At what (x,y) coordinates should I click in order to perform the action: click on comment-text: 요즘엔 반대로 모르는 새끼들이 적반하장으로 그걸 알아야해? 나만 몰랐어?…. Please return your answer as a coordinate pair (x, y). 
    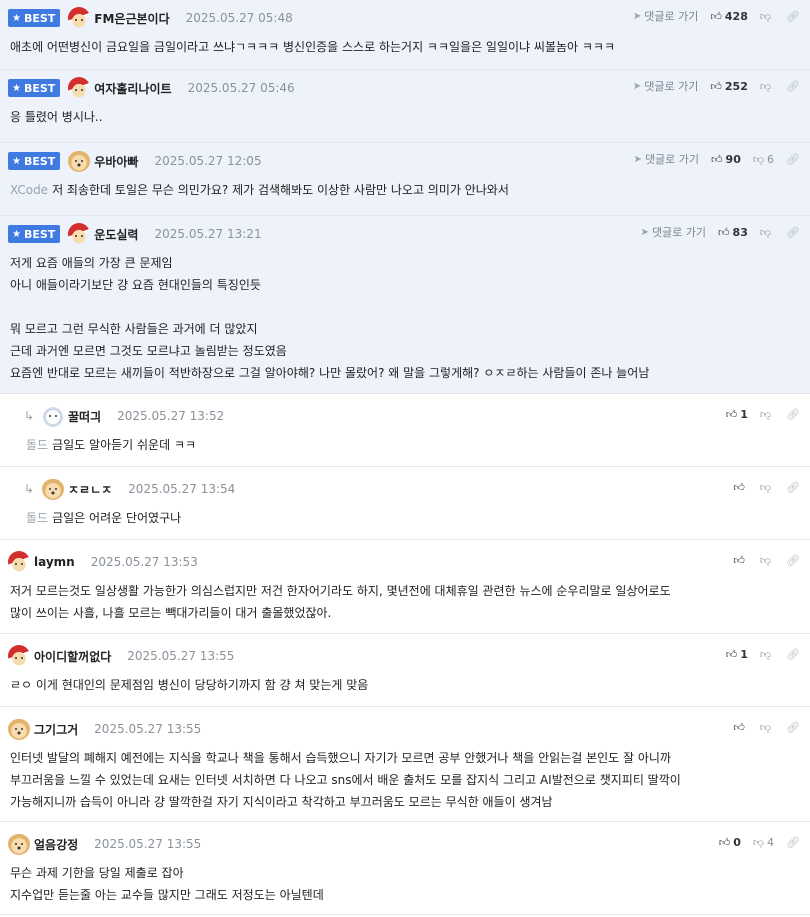
    Looking at the image, I should click on (330, 373).